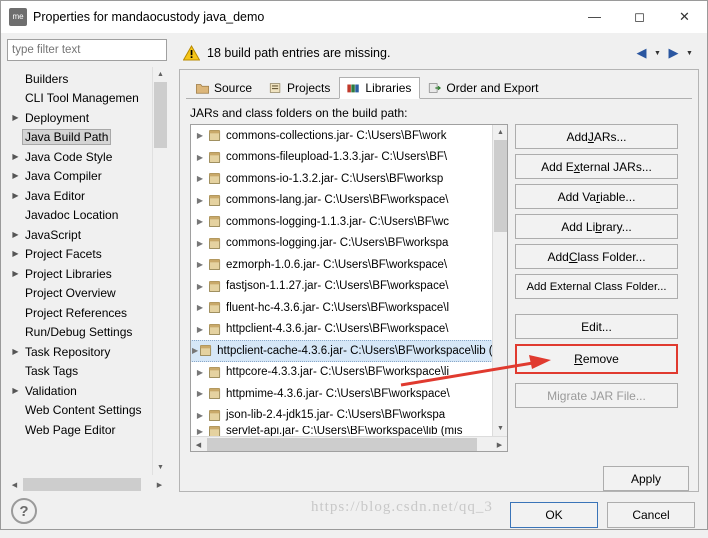 Image resolution: width=708 pixels, height=538 pixels. Describe the element at coordinates (300, 88) in the screenshot. I see `tab-projects: Projects` at that location.